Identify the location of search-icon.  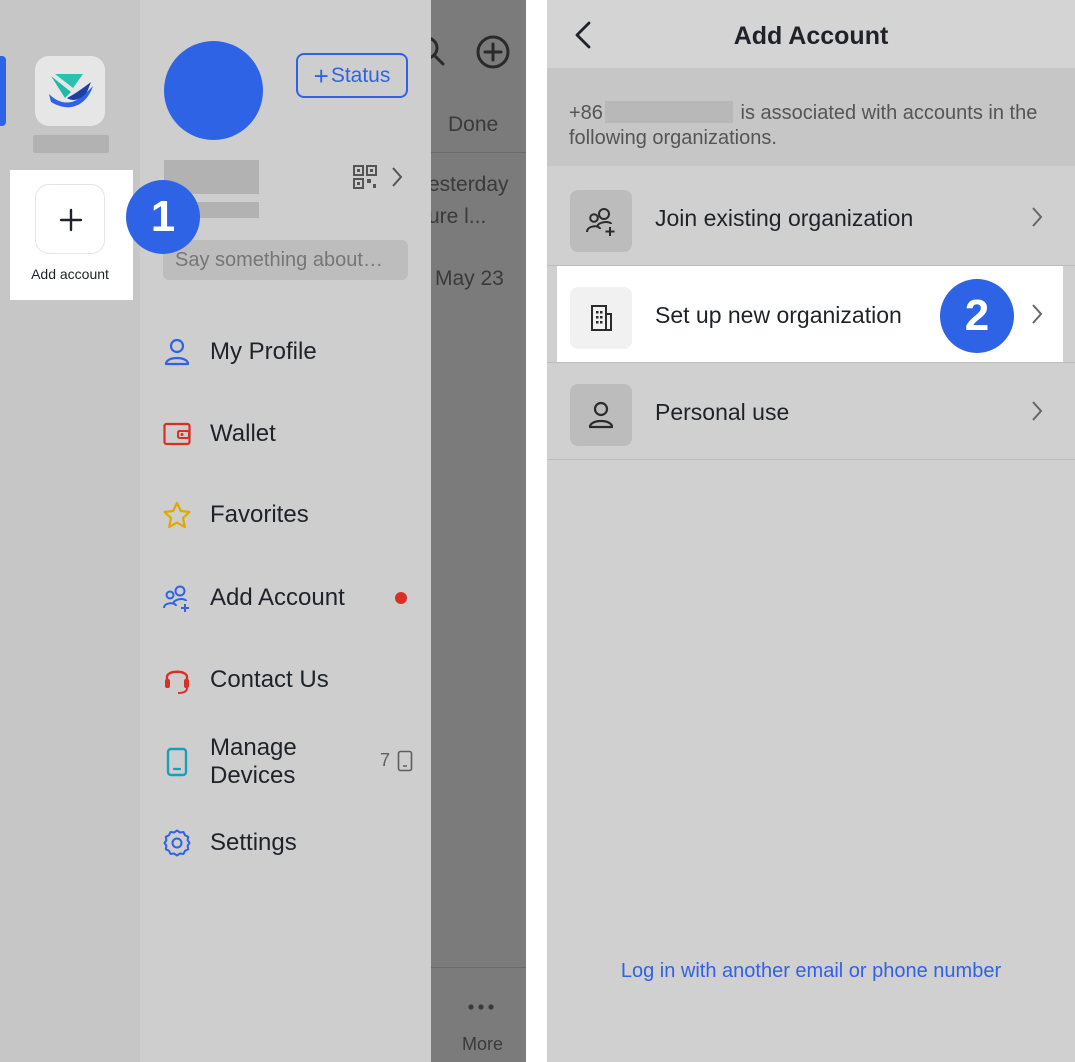
(438, 51).